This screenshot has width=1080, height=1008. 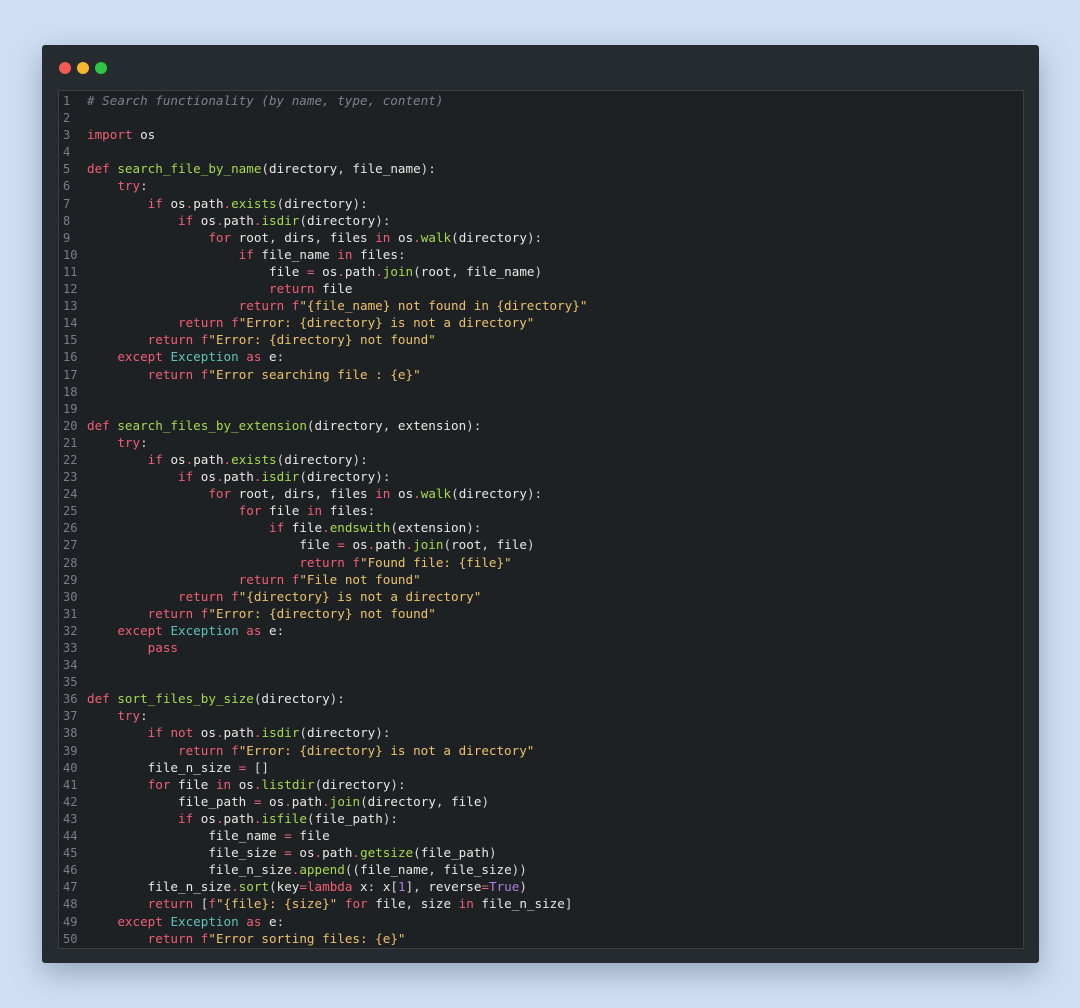 I want to click on line-number: 40, so click(x=70, y=767).